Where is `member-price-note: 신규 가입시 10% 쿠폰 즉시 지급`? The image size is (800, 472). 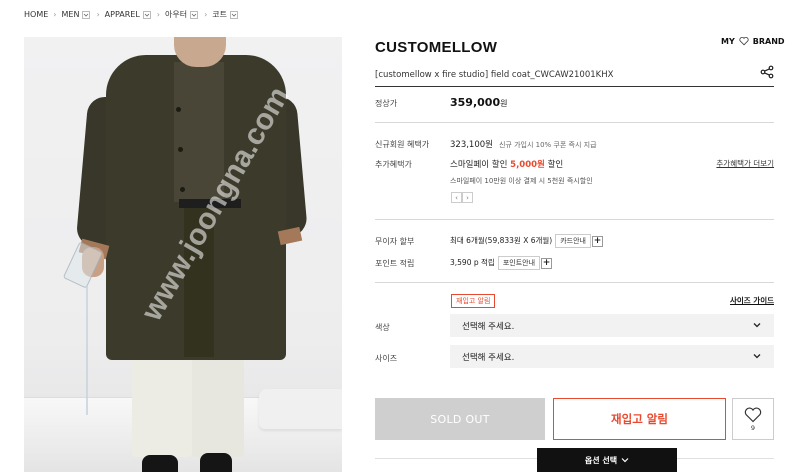 member-price-note: 신규 가입시 10% 쿠폰 즉시 지급 is located at coordinates (547, 145).